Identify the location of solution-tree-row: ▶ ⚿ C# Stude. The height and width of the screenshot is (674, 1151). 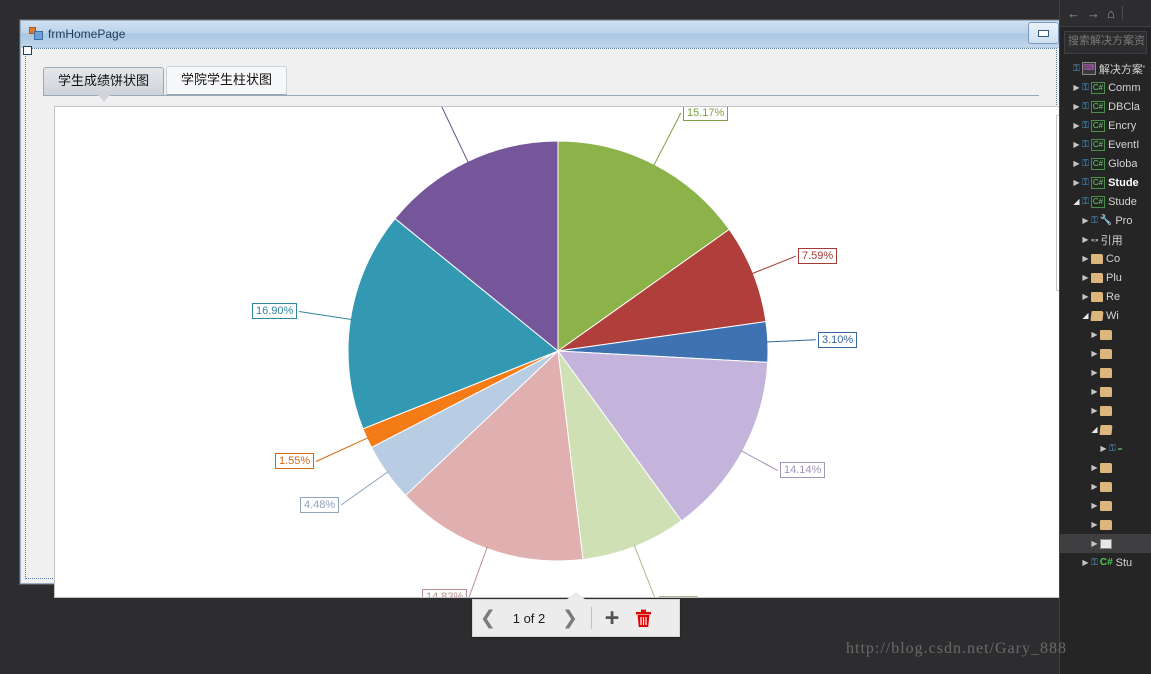
(1105, 182).